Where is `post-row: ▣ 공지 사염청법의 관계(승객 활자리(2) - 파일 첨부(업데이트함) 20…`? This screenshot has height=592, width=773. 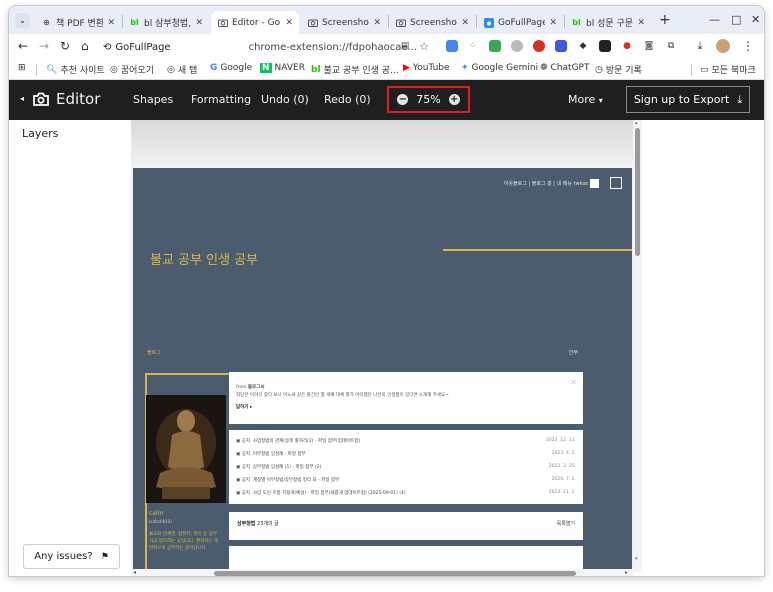 post-row: ▣ 공지 사염청법의 관계(승객 활자리(2) - 파일 첨부(업데이트함) 20… is located at coordinates (406, 441).